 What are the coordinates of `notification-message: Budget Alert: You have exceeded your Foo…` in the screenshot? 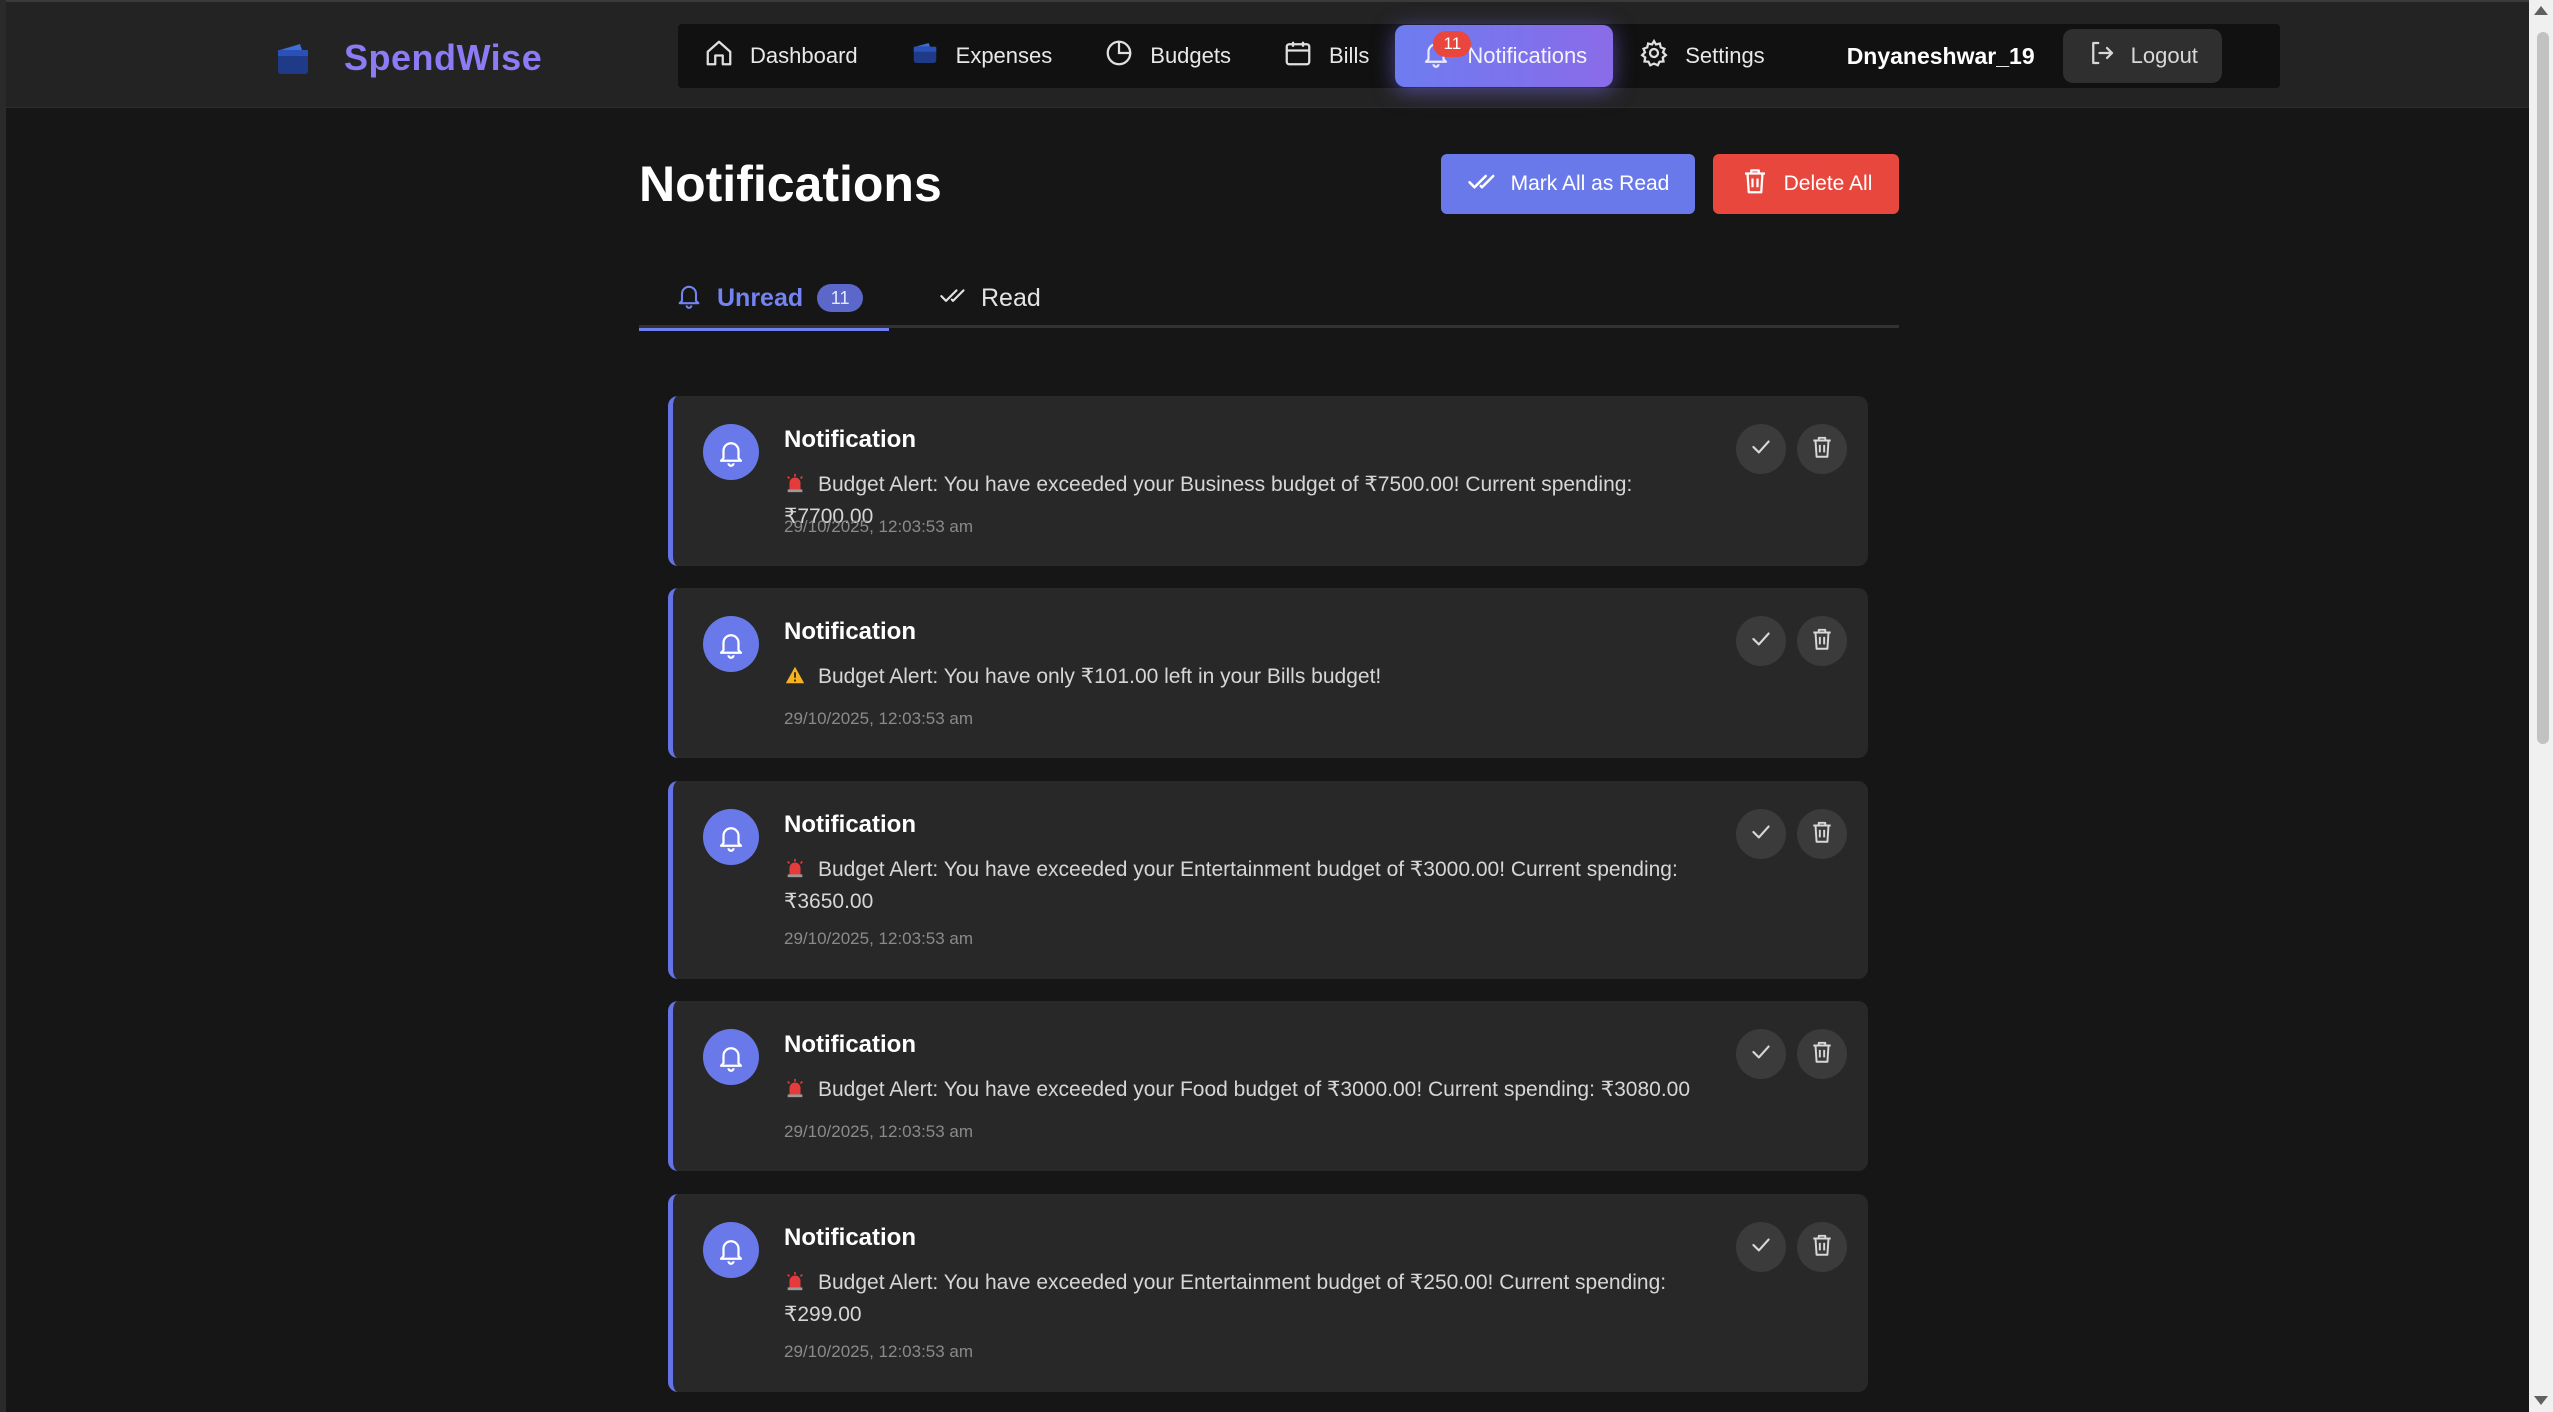 It's located at (1244, 1091).